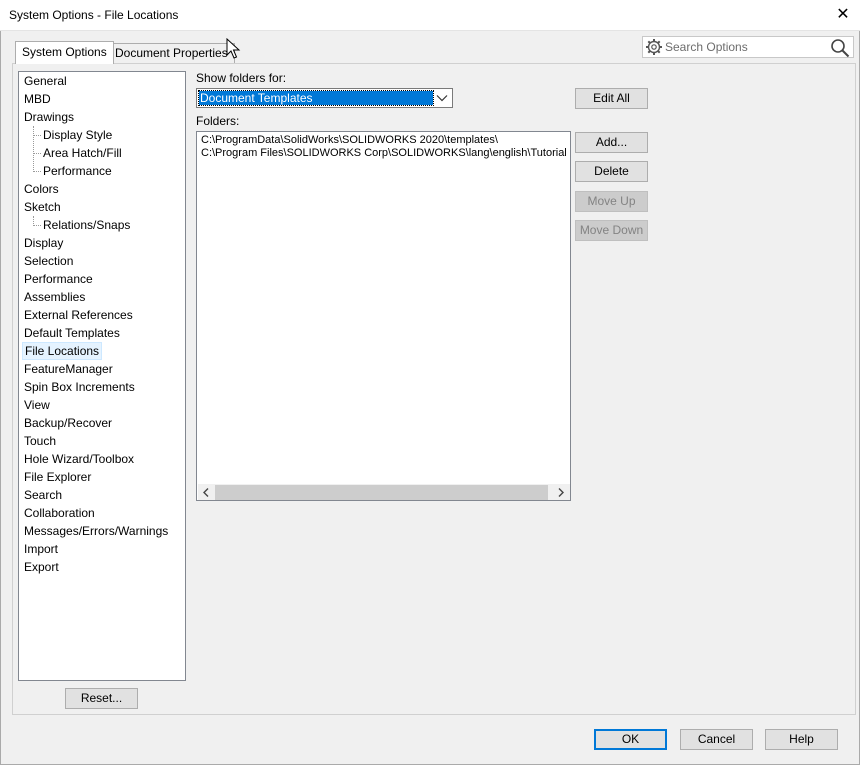 The image size is (860, 765). I want to click on horizontal-scrollbar, so click(384, 492).